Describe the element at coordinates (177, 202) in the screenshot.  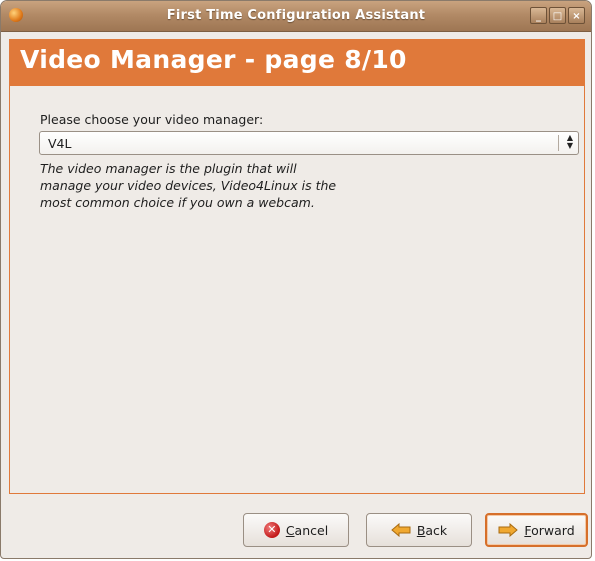
I see `description-line: most common choice if you own a webcam.` at that location.